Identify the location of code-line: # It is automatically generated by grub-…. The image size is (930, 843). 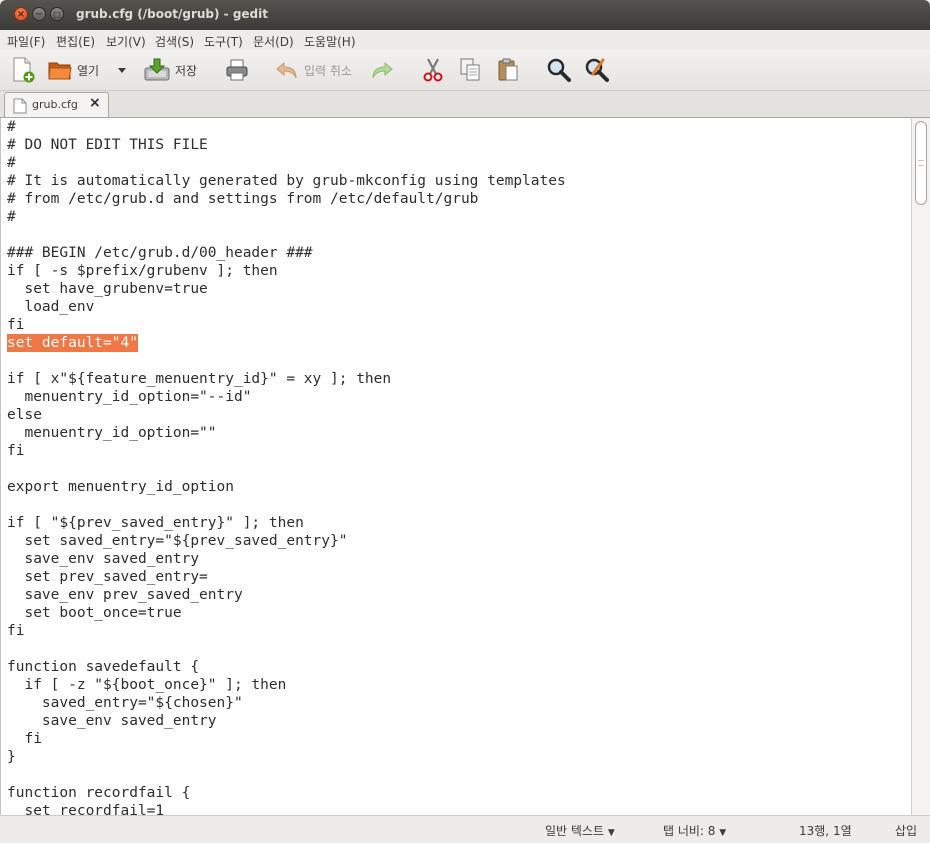
(286, 181).